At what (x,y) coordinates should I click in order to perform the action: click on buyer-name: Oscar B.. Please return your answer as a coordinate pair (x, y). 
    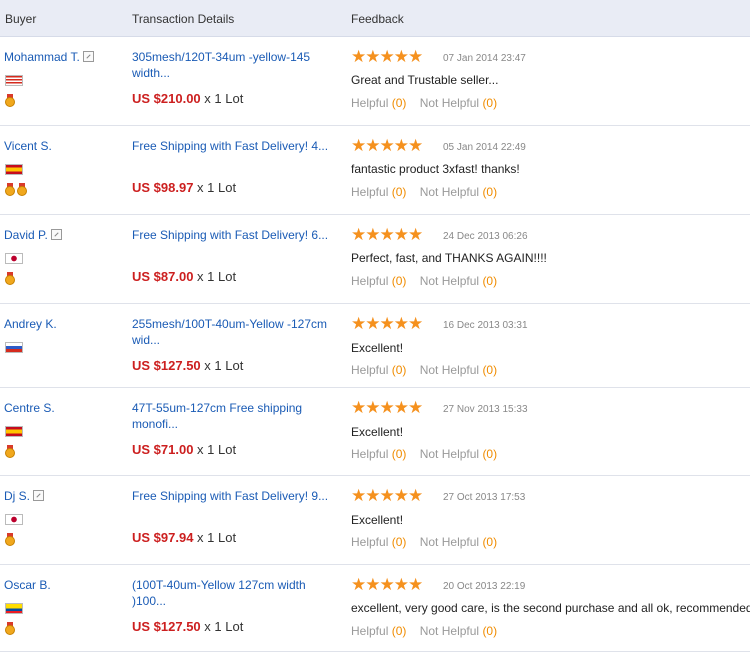
    Looking at the image, I should click on (27, 585).